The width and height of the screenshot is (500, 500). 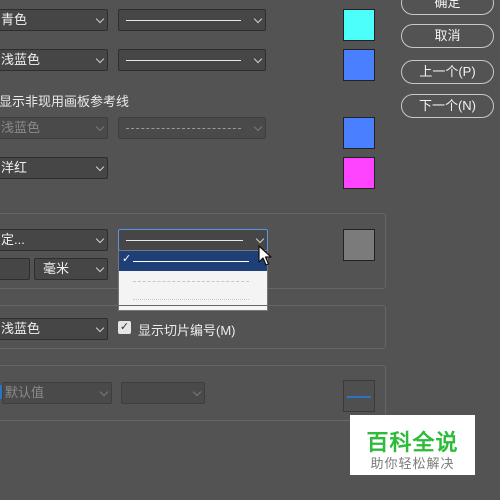 I want to click on cancel-button: 取消, so click(x=447, y=36).